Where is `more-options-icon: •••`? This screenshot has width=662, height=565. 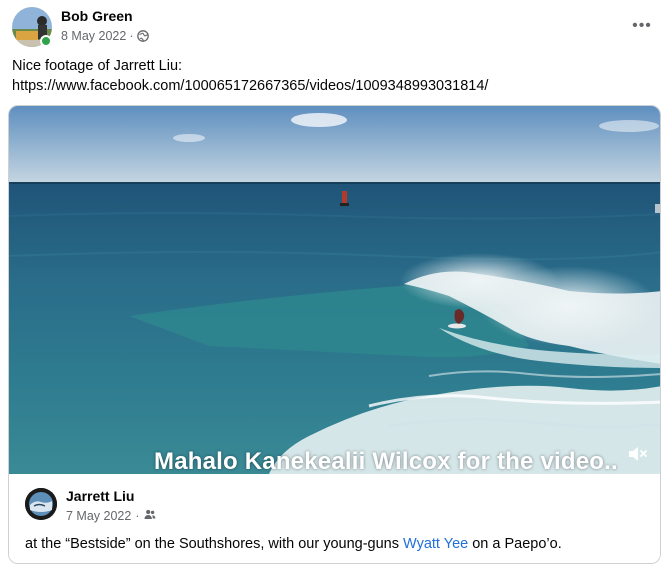
more-options-icon: ••• is located at coordinates (642, 25).